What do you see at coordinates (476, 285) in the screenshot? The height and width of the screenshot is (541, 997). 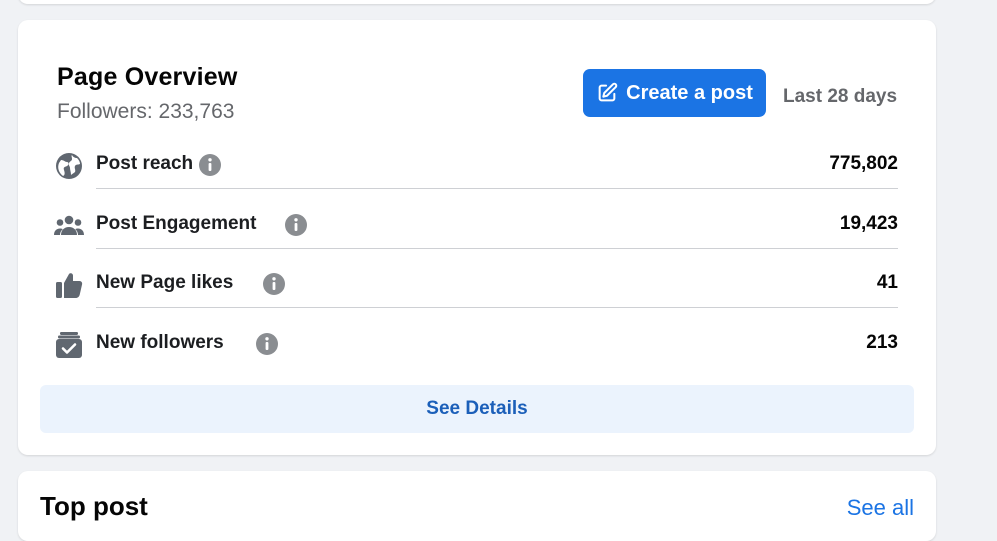 I see `metric-new-page-likes: New Page likes 41` at bounding box center [476, 285].